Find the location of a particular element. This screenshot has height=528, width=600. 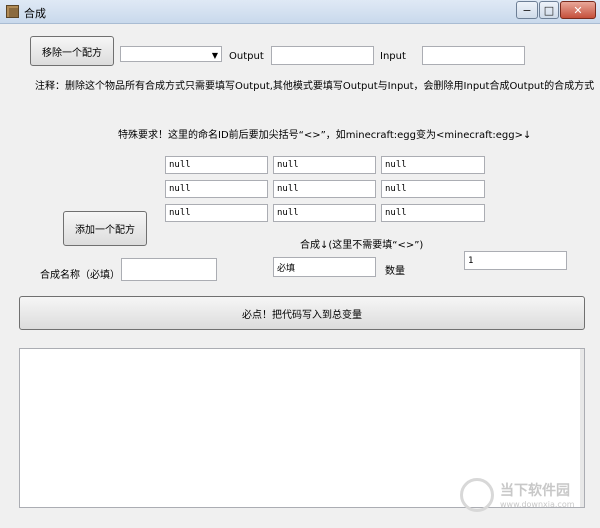

remove-input-label: Input is located at coordinates (393, 56).